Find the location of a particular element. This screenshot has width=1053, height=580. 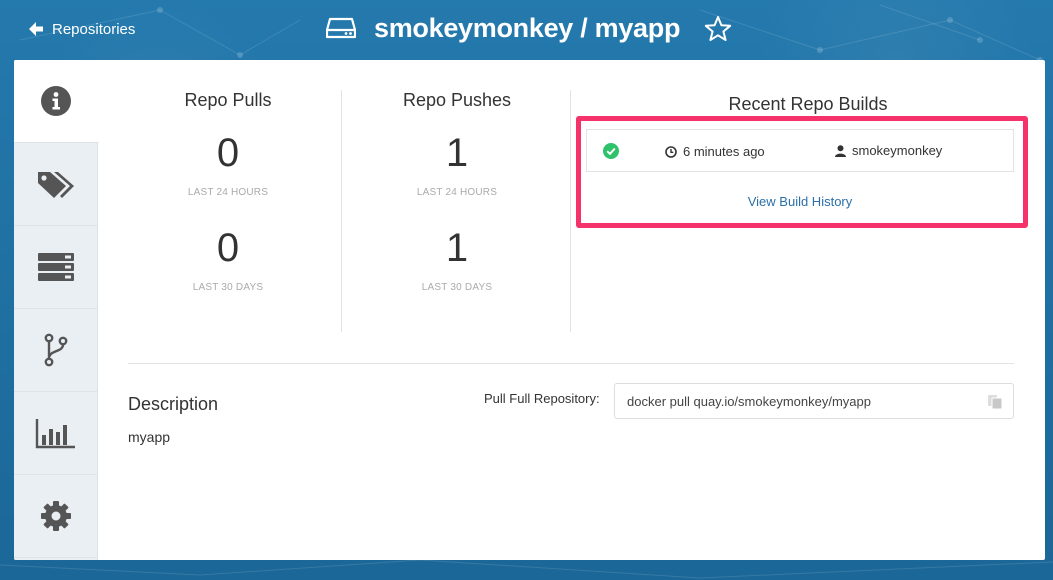

tab-builds is located at coordinates (56, 267).